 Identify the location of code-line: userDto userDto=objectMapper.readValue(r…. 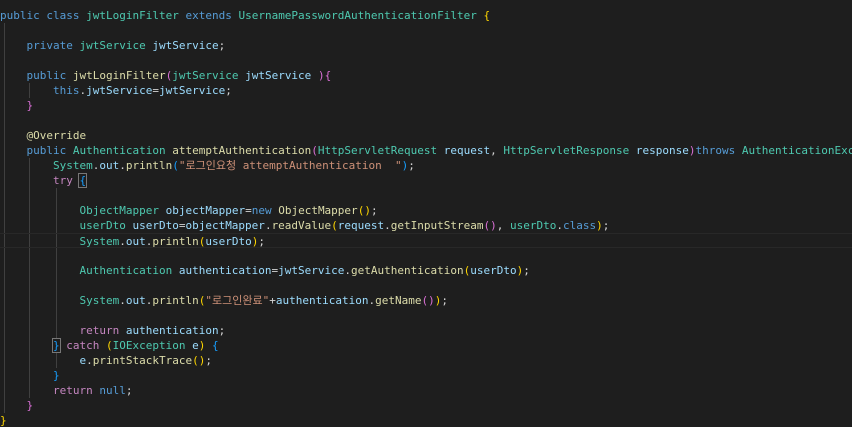
(426, 225).